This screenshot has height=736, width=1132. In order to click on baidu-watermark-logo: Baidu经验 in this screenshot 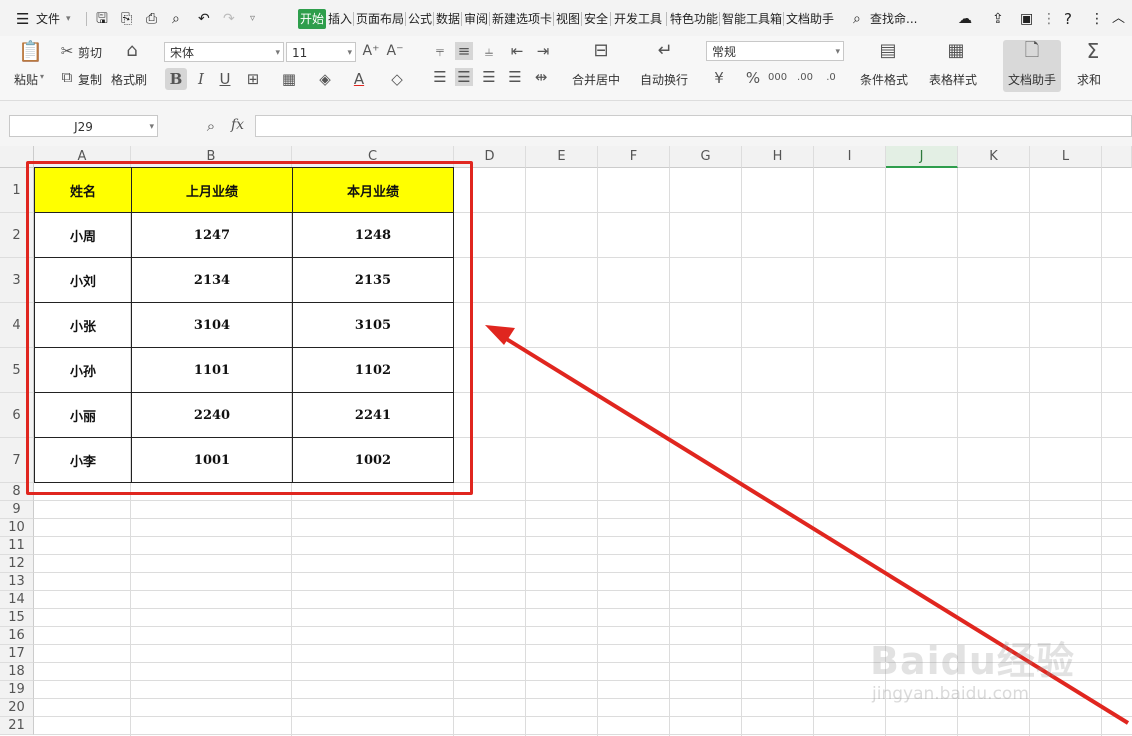, I will do `click(972, 661)`.